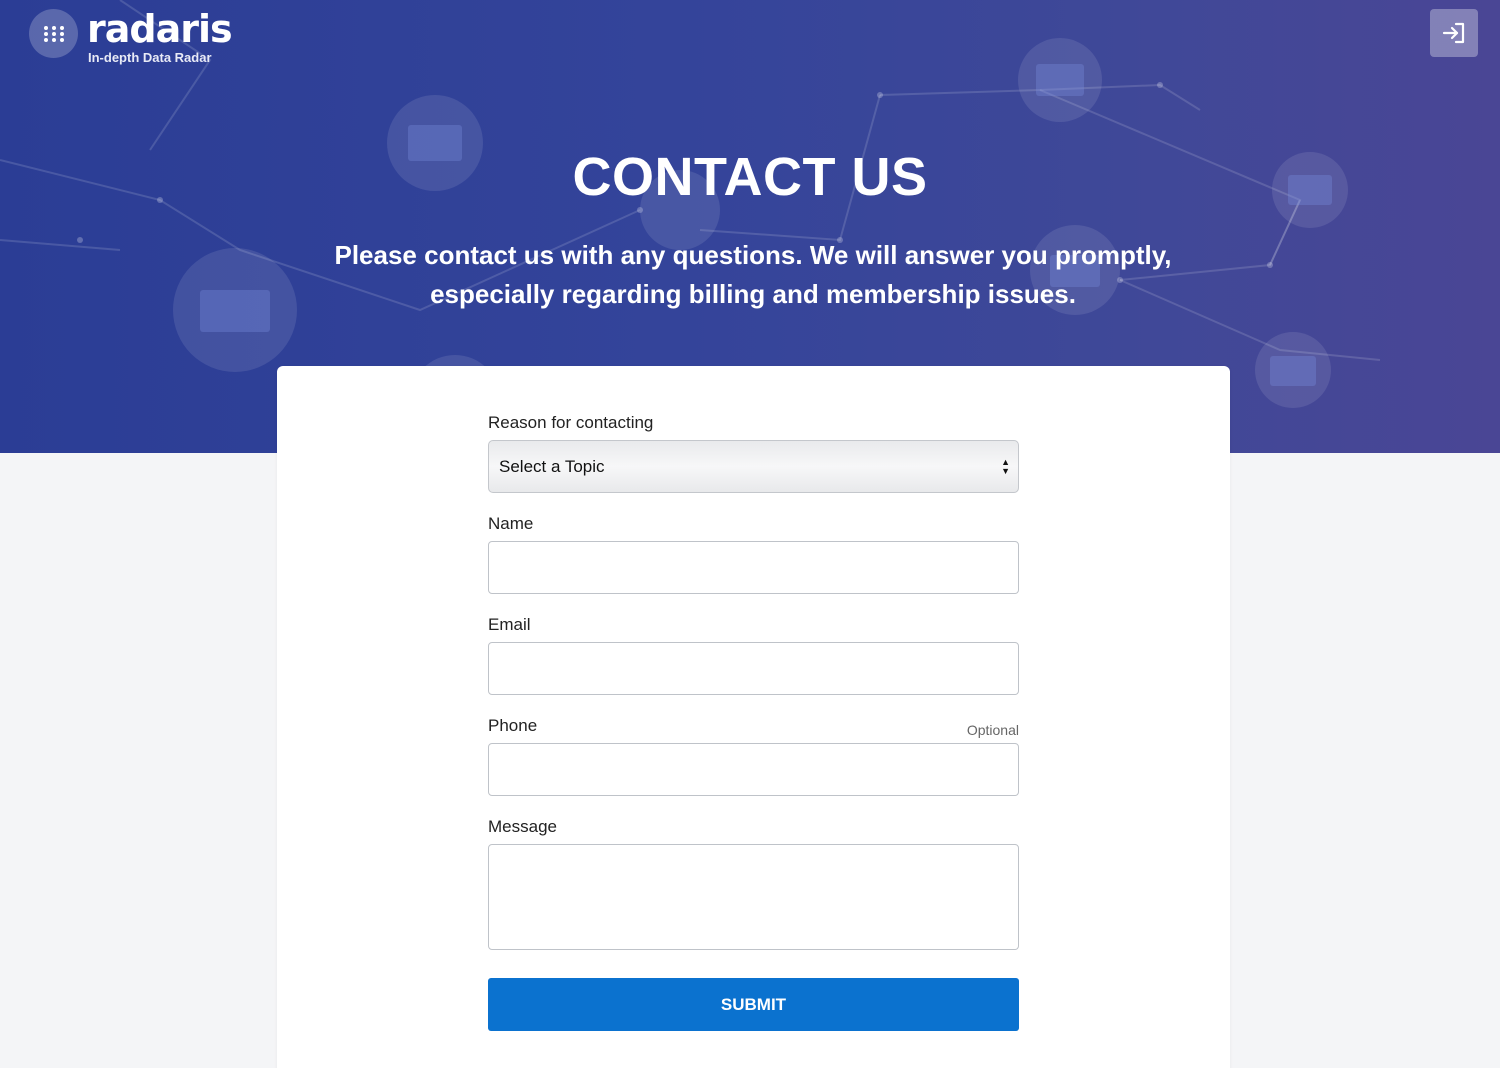 Image resolution: width=1500 pixels, height=1068 pixels. I want to click on submit-button: SUBMIT, so click(753, 1004).